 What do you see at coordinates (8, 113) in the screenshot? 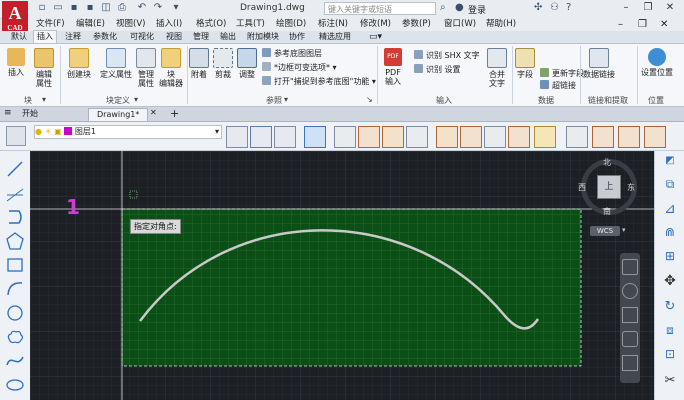
I see `menu-icon: ≡` at bounding box center [8, 113].